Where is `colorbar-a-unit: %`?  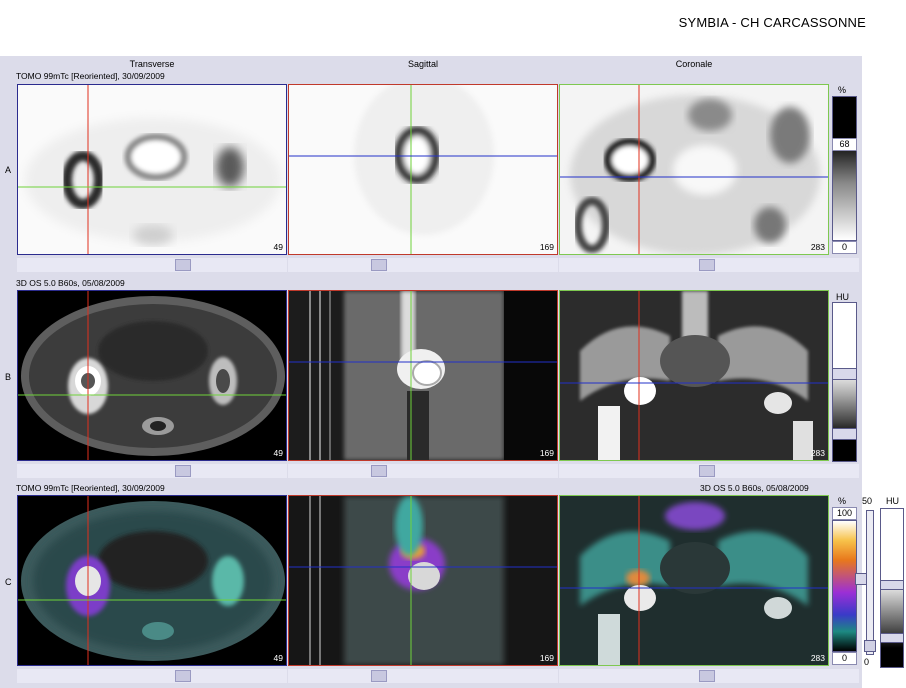 colorbar-a-unit: % is located at coordinates (842, 90).